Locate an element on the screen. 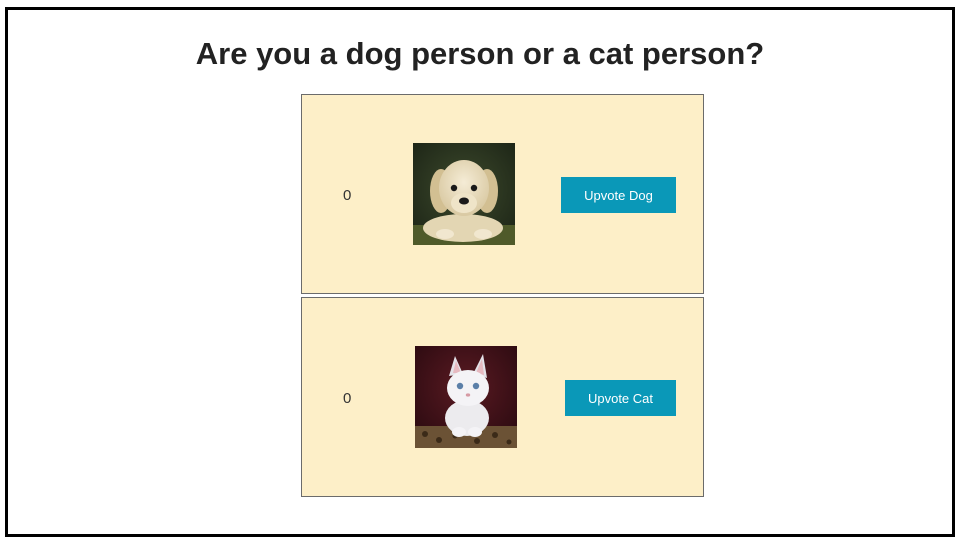 Image resolution: width=960 pixels, height=540 pixels. dog-photo-icon is located at coordinates (464, 194).